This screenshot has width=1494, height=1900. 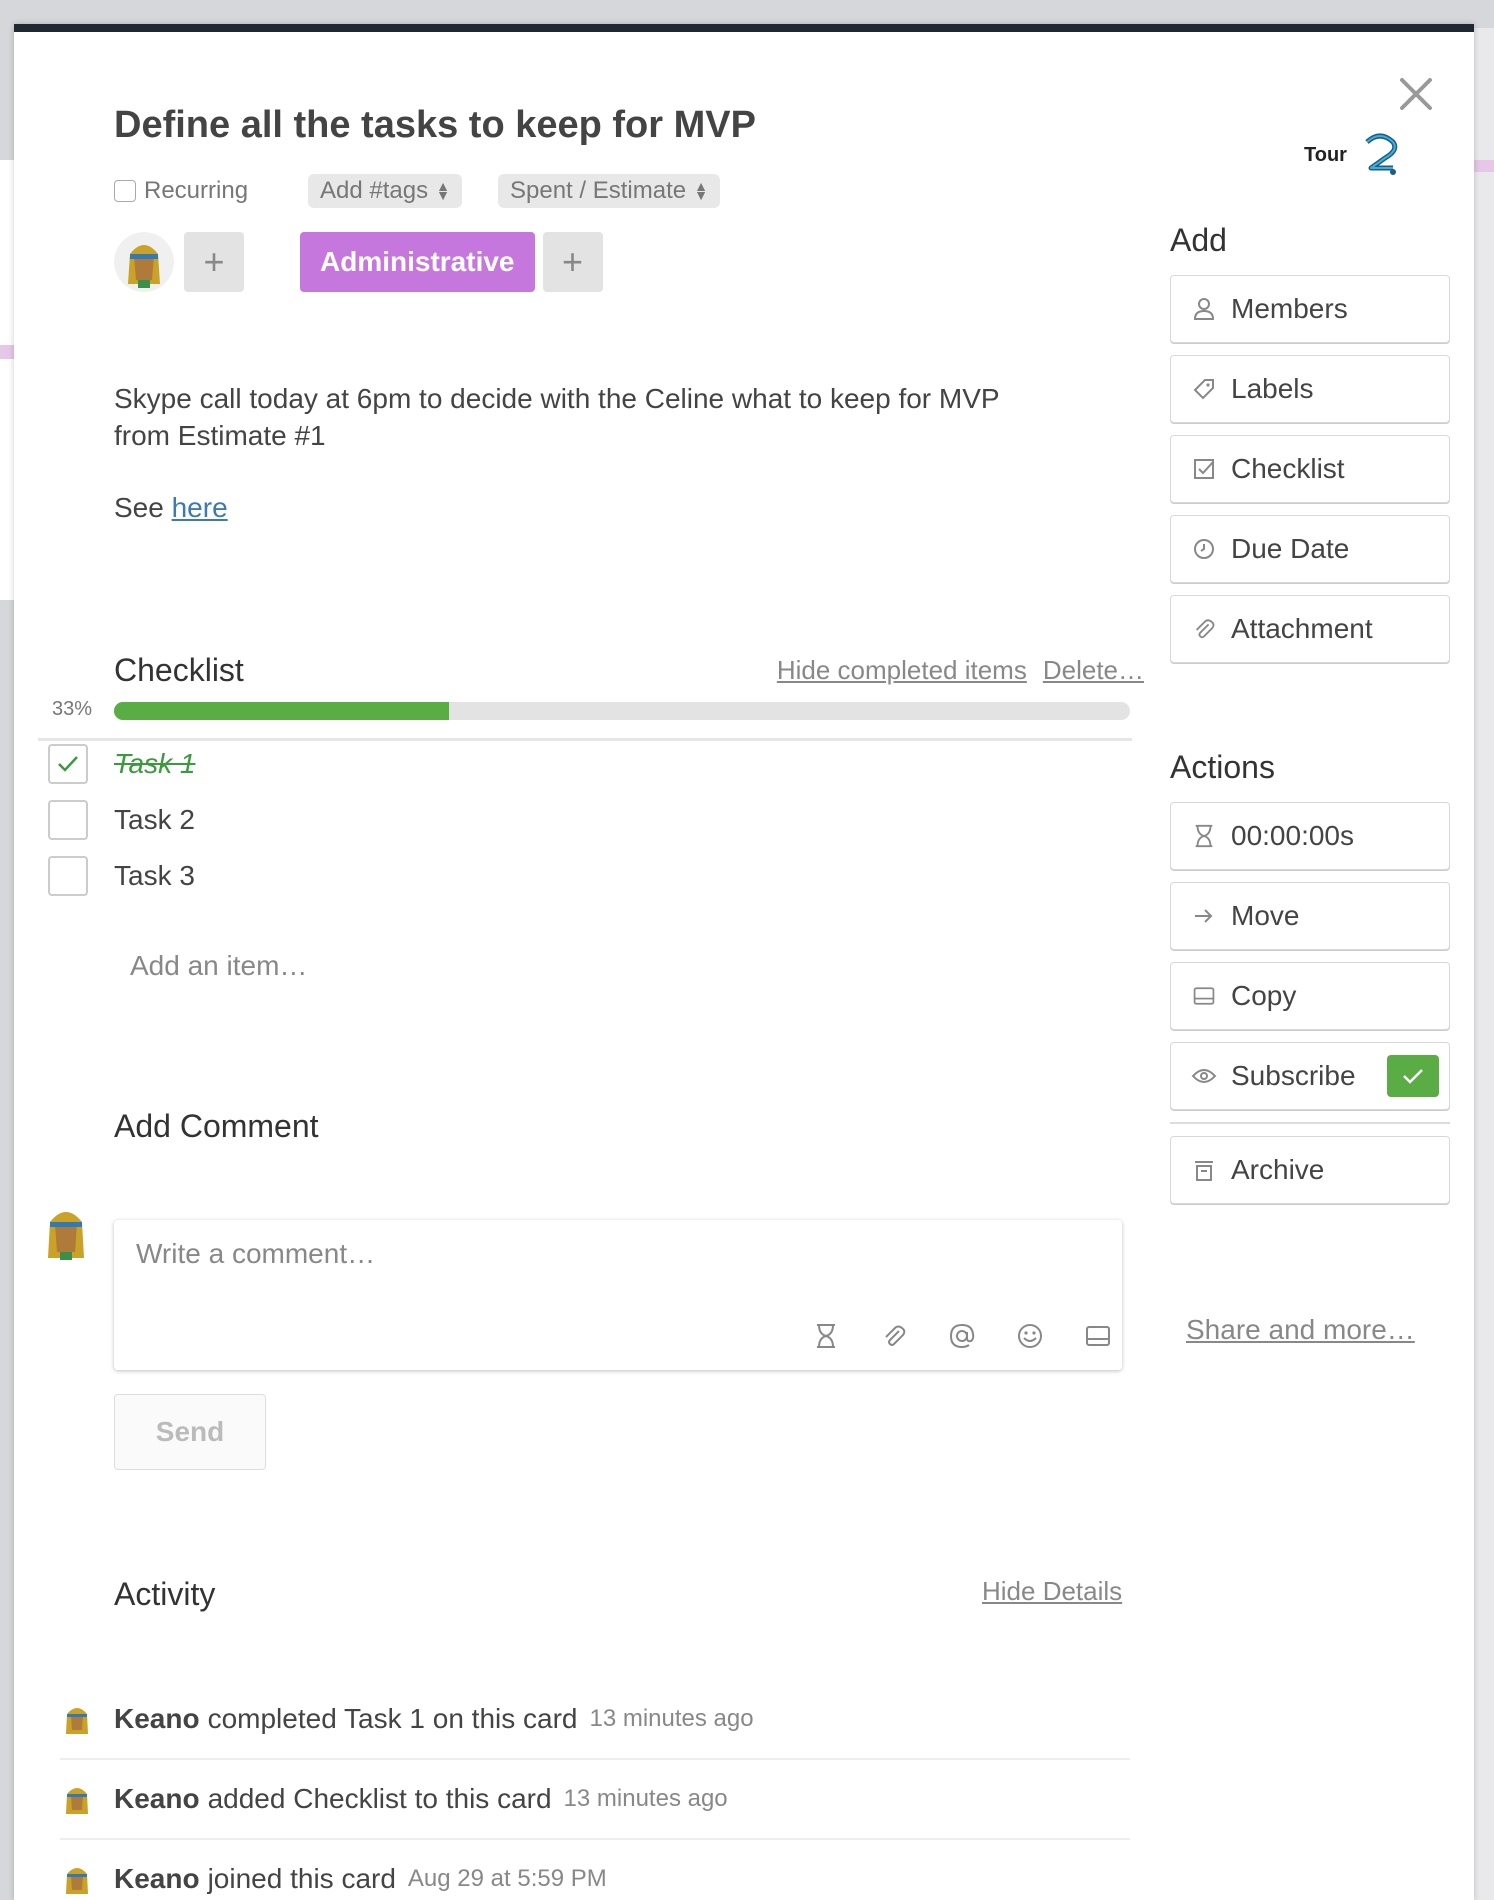 I want to click on archive-icon, so click(x=1204, y=1170).